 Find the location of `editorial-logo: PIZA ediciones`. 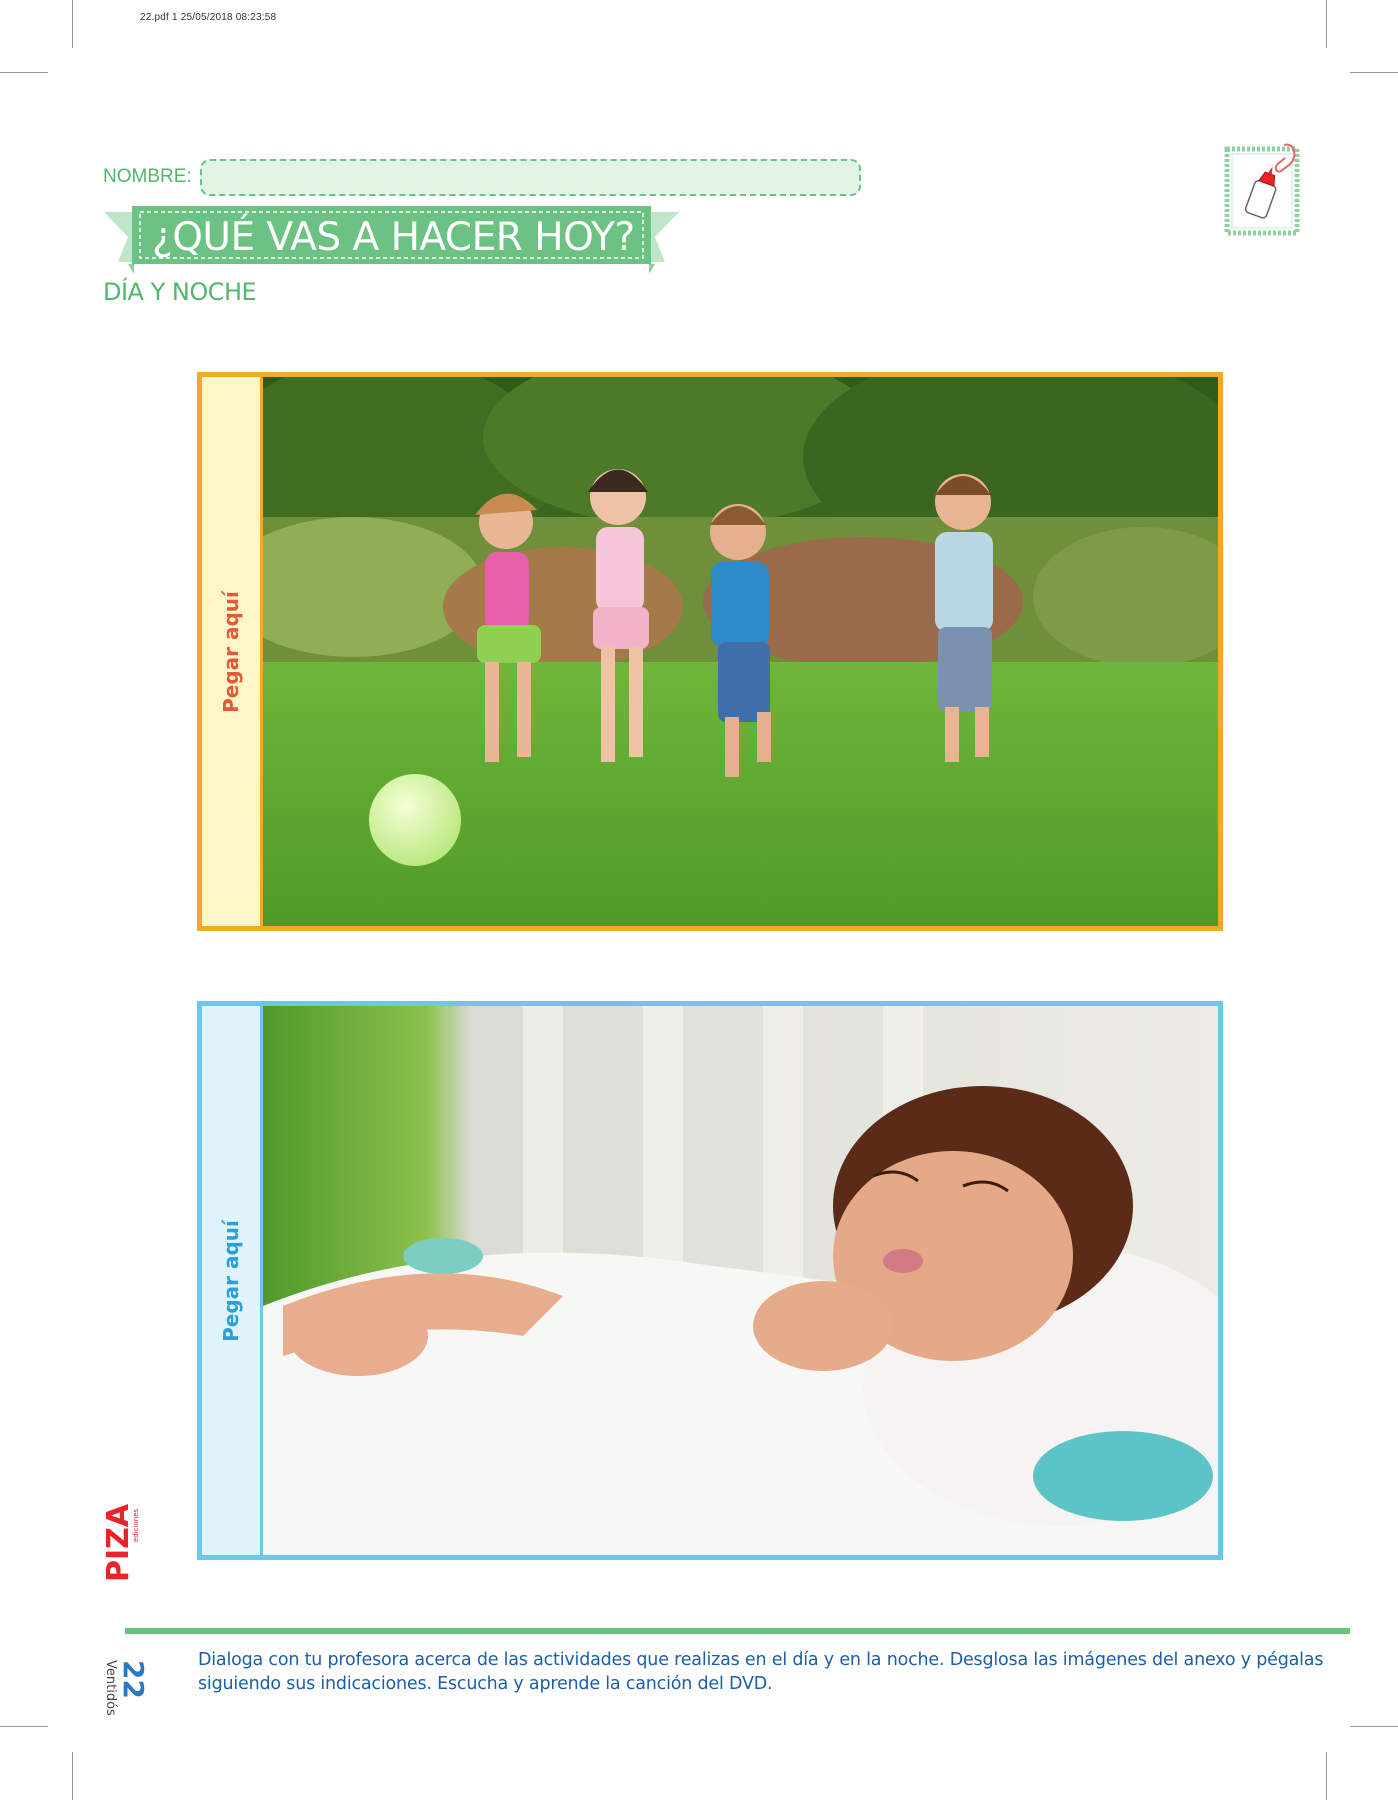

editorial-logo: PIZA ediciones is located at coordinates (120, 1542).